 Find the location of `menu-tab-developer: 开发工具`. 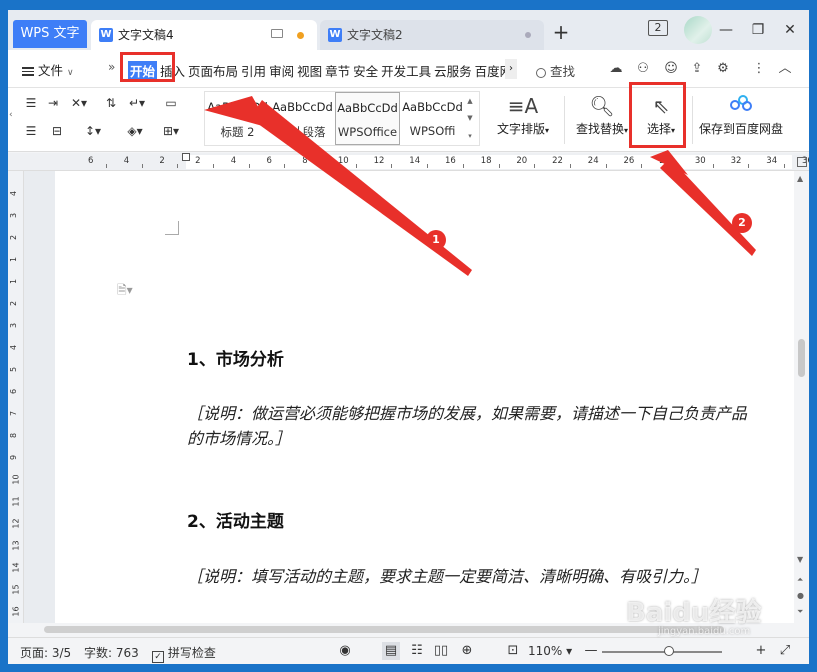

menu-tab-developer: 开发工具 is located at coordinates (406, 70).